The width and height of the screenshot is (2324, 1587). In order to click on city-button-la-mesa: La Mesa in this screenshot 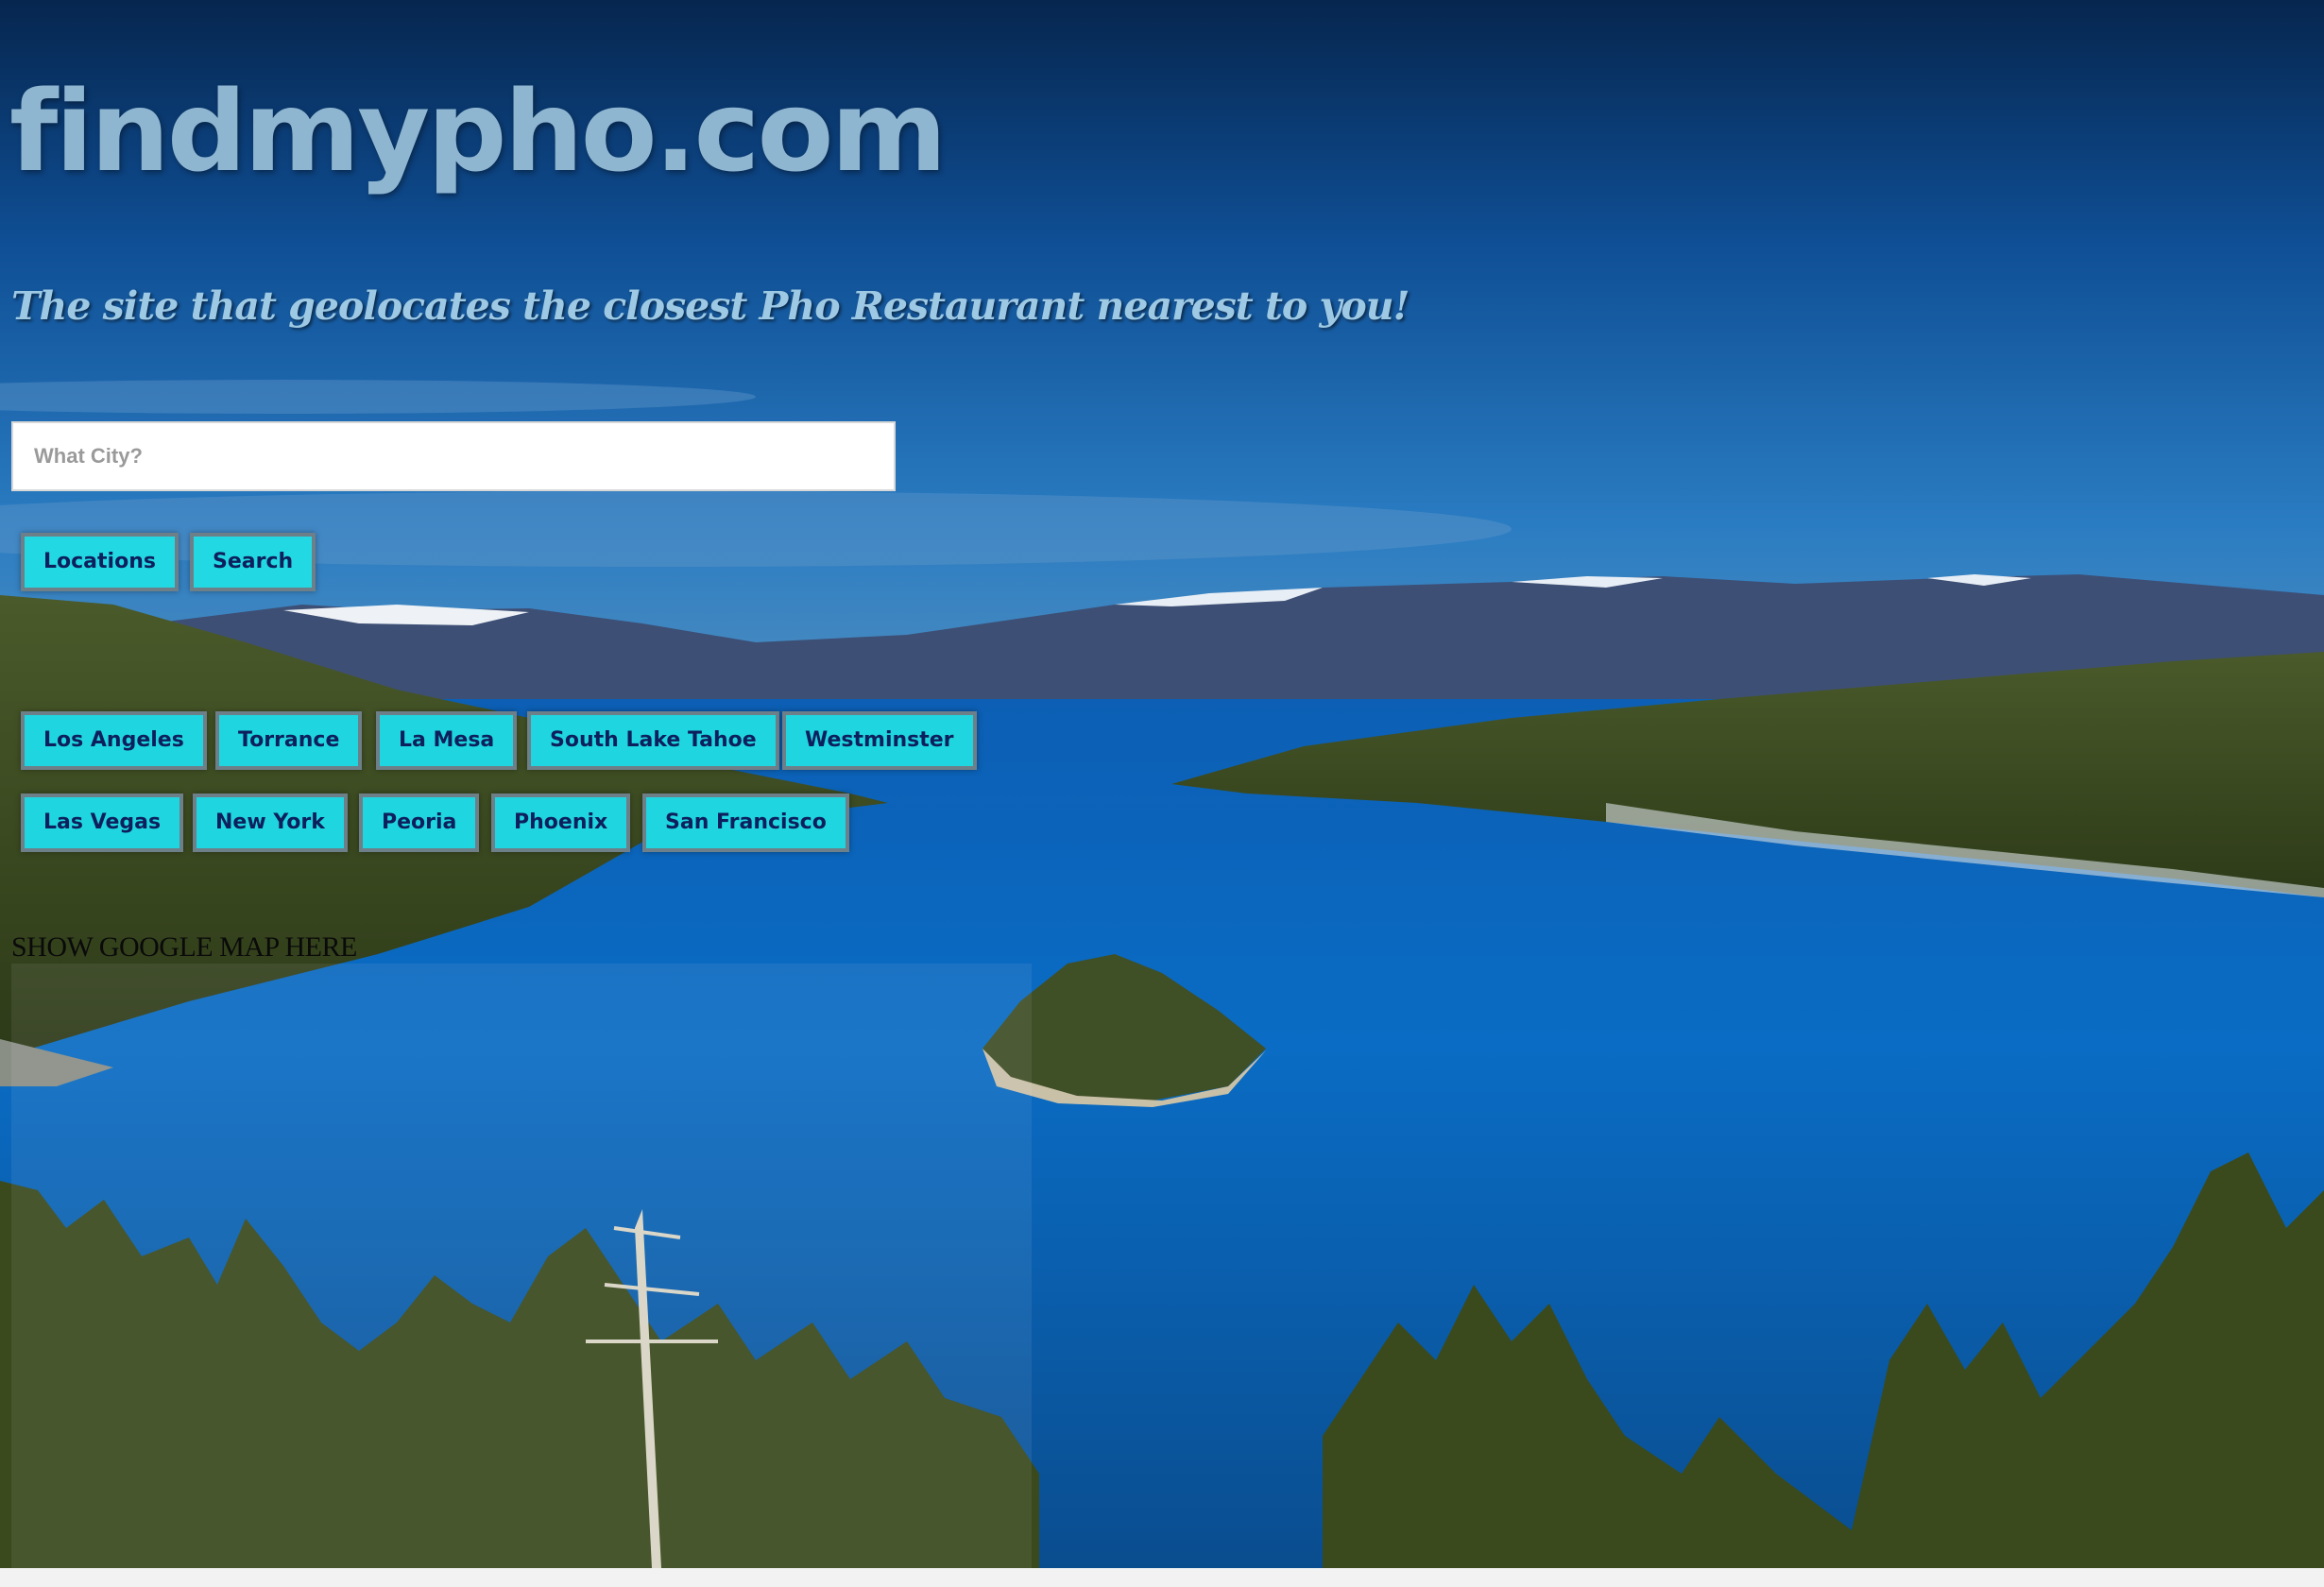, I will do `click(447, 740)`.